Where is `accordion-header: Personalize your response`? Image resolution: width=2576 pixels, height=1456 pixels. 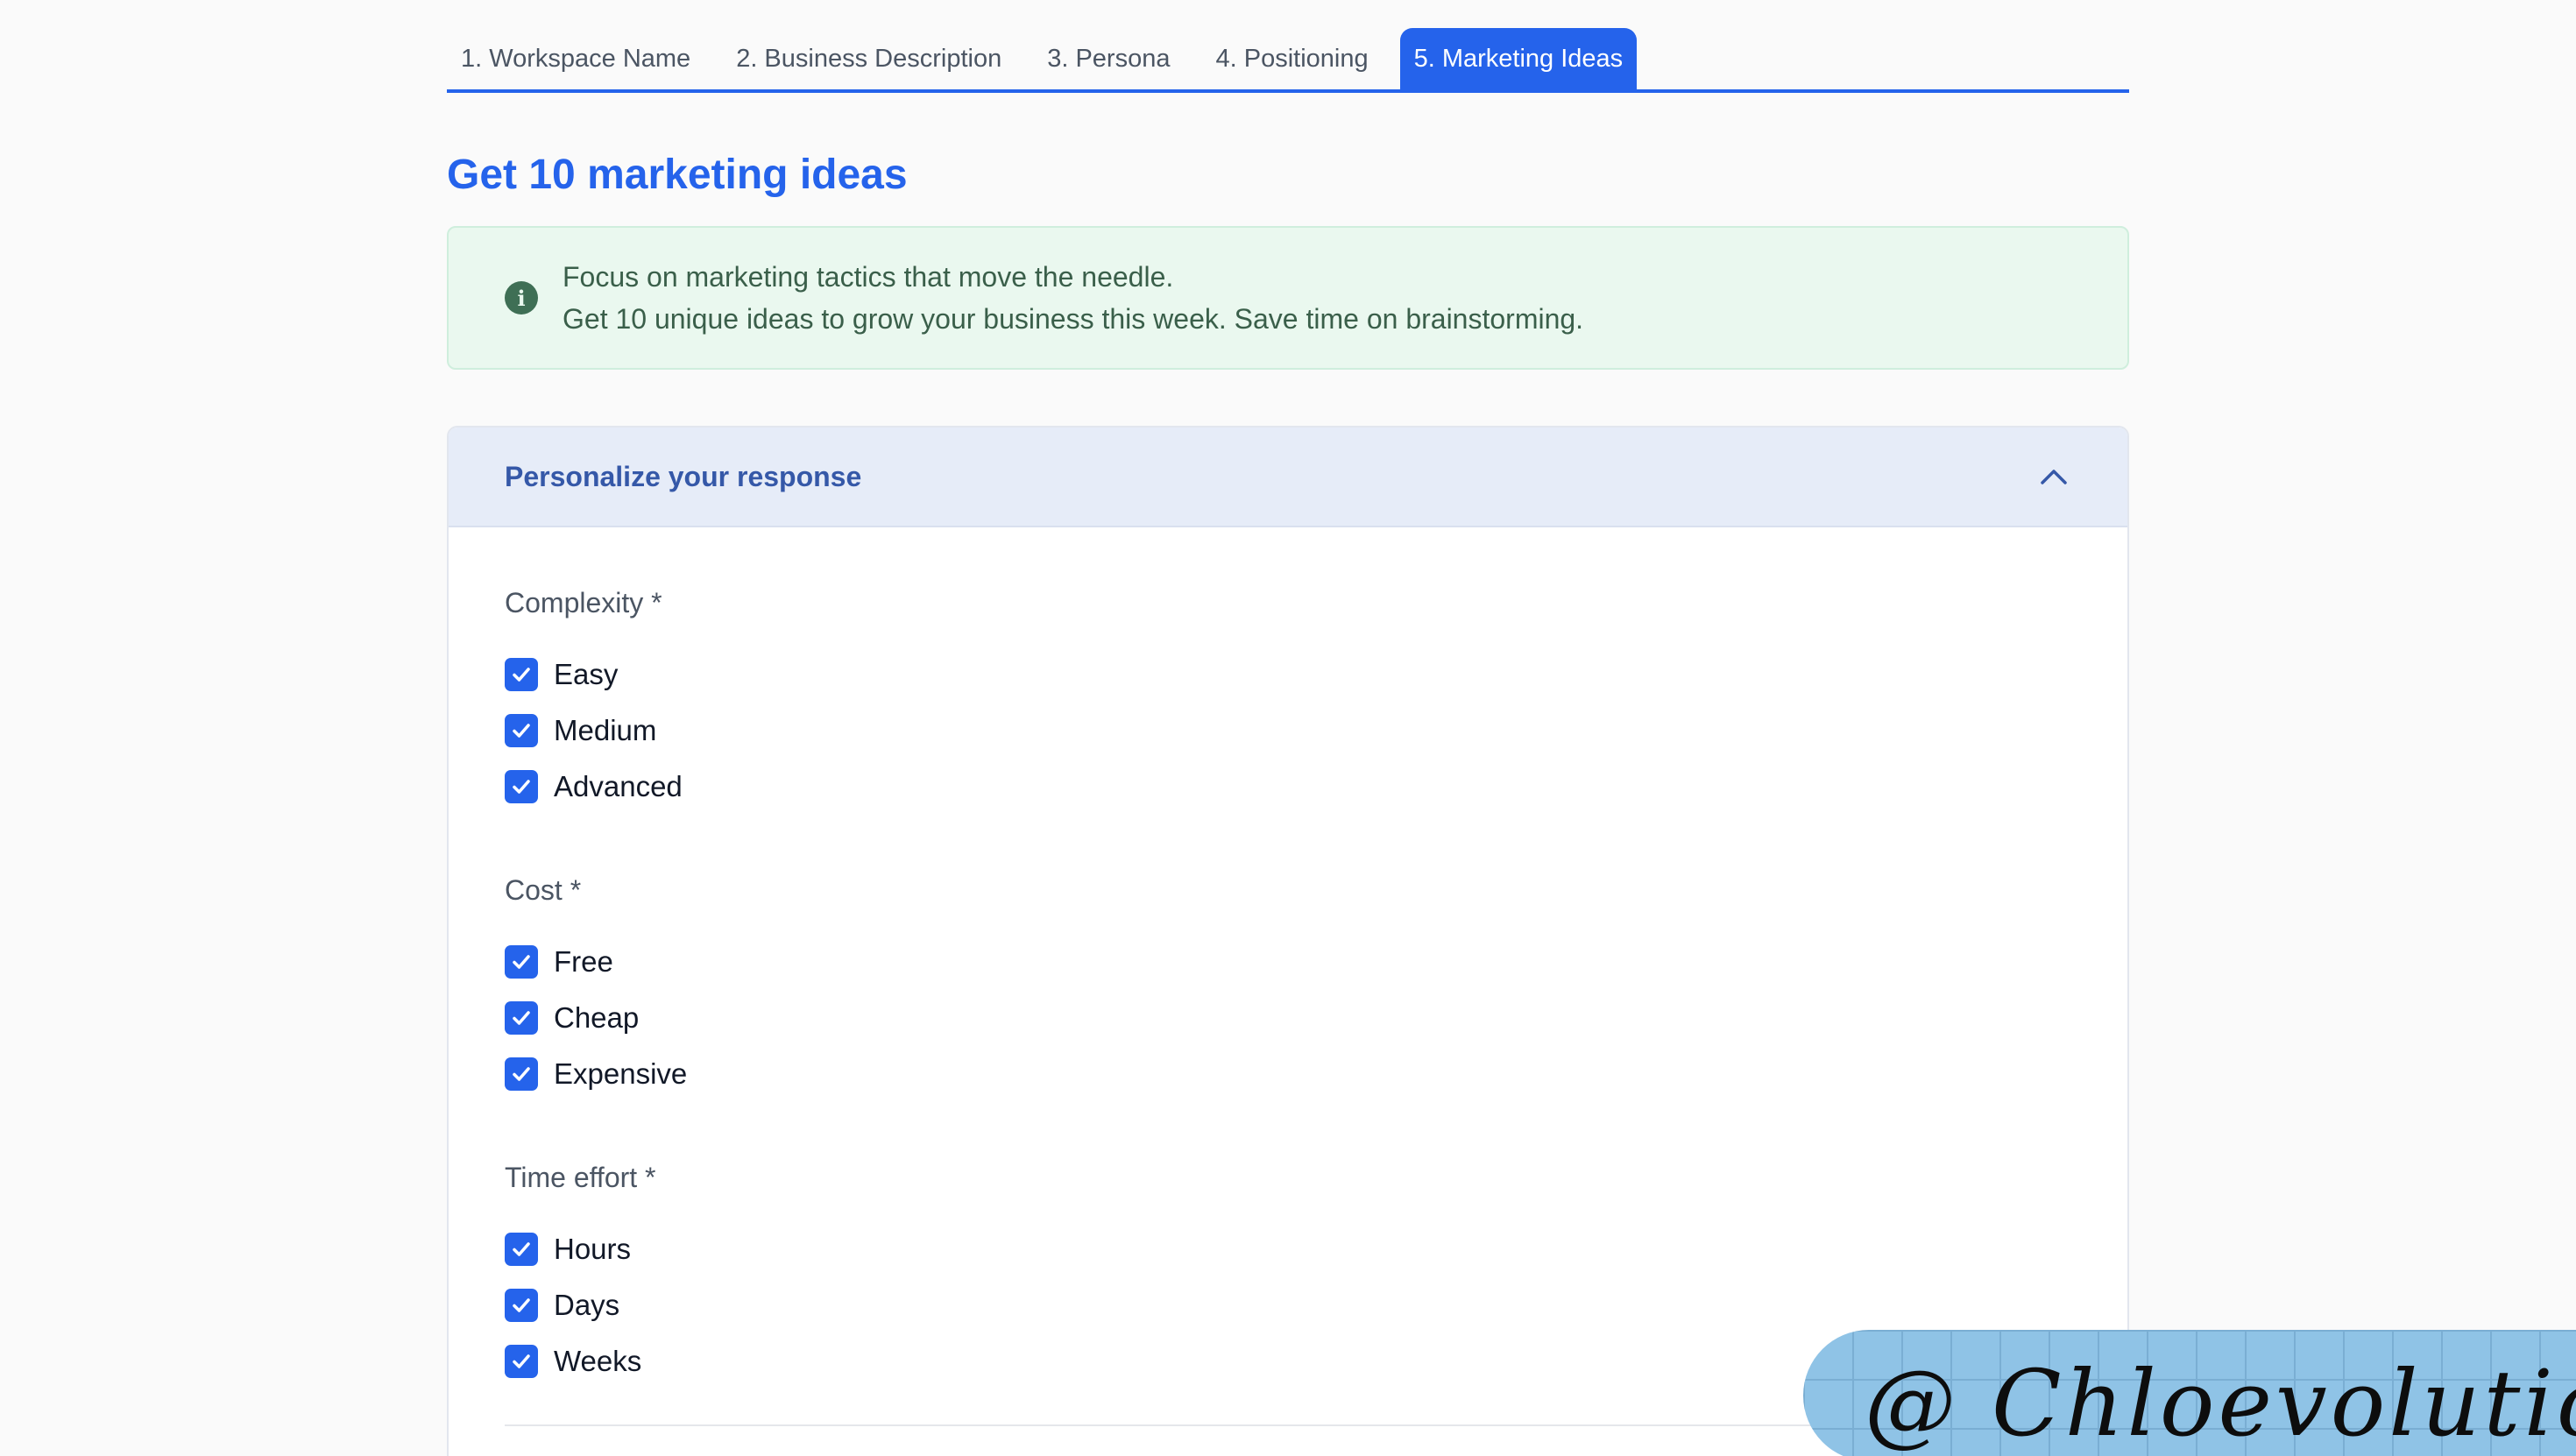 accordion-header: Personalize your response is located at coordinates (1288, 477).